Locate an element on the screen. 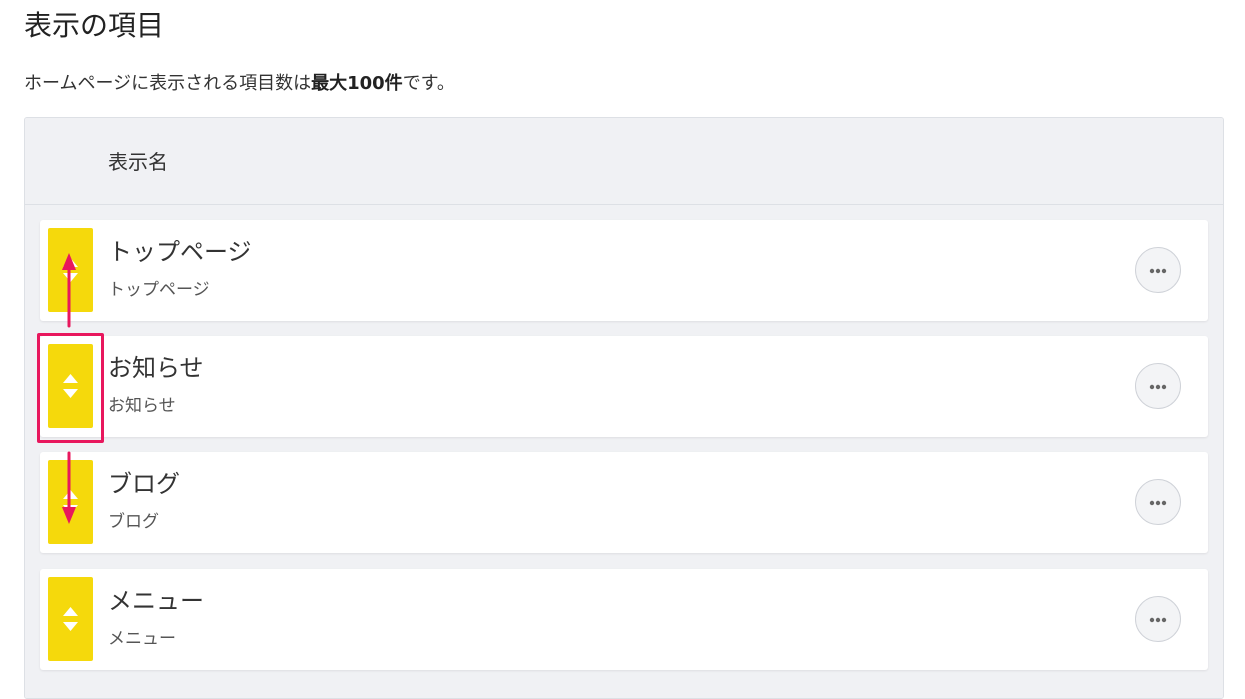  intro-text: ホームページに表示される項目数は最大100件です。 is located at coordinates (239, 84).